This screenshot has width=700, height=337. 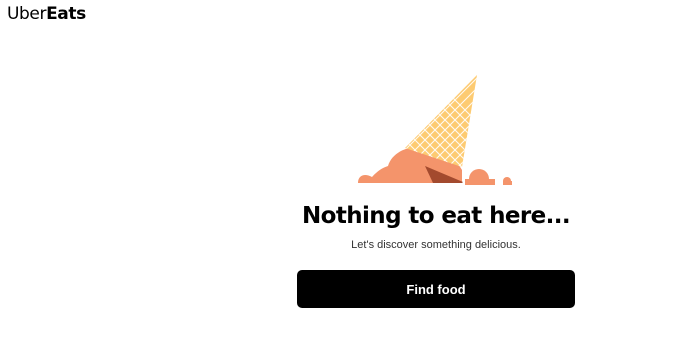 What do you see at coordinates (436, 245) in the screenshot?
I see `empty-state-subtitle: Let's discover something delicious.` at bounding box center [436, 245].